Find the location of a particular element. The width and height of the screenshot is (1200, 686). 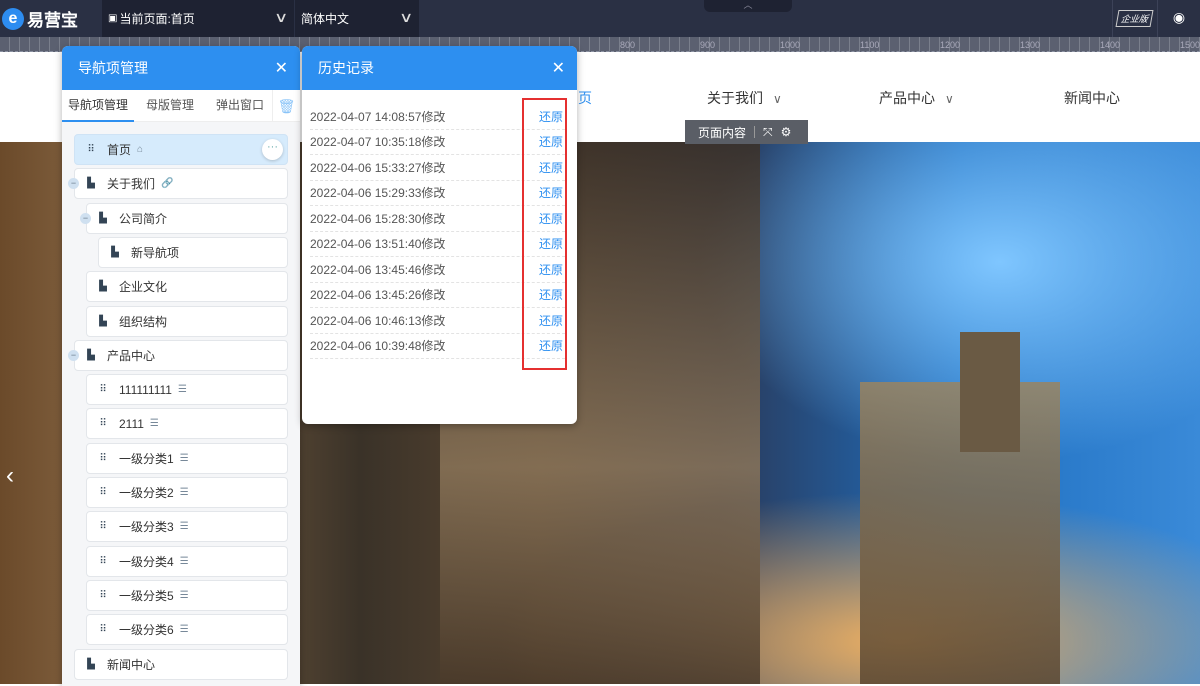

collapse-toolbar-button: ︿ is located at coordinates (748, 6).